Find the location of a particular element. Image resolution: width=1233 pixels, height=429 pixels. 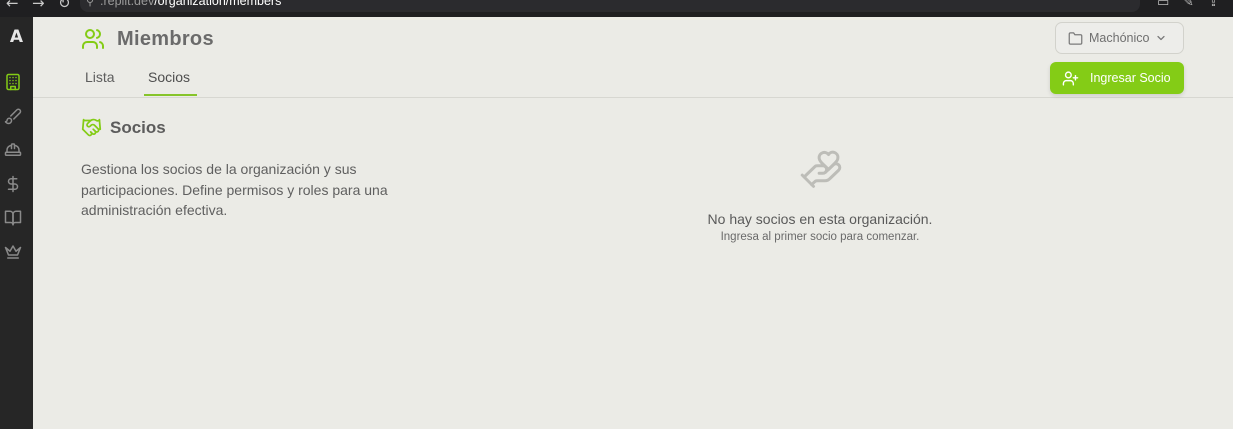

forward-icon: → is located at coordinates (38, 6).